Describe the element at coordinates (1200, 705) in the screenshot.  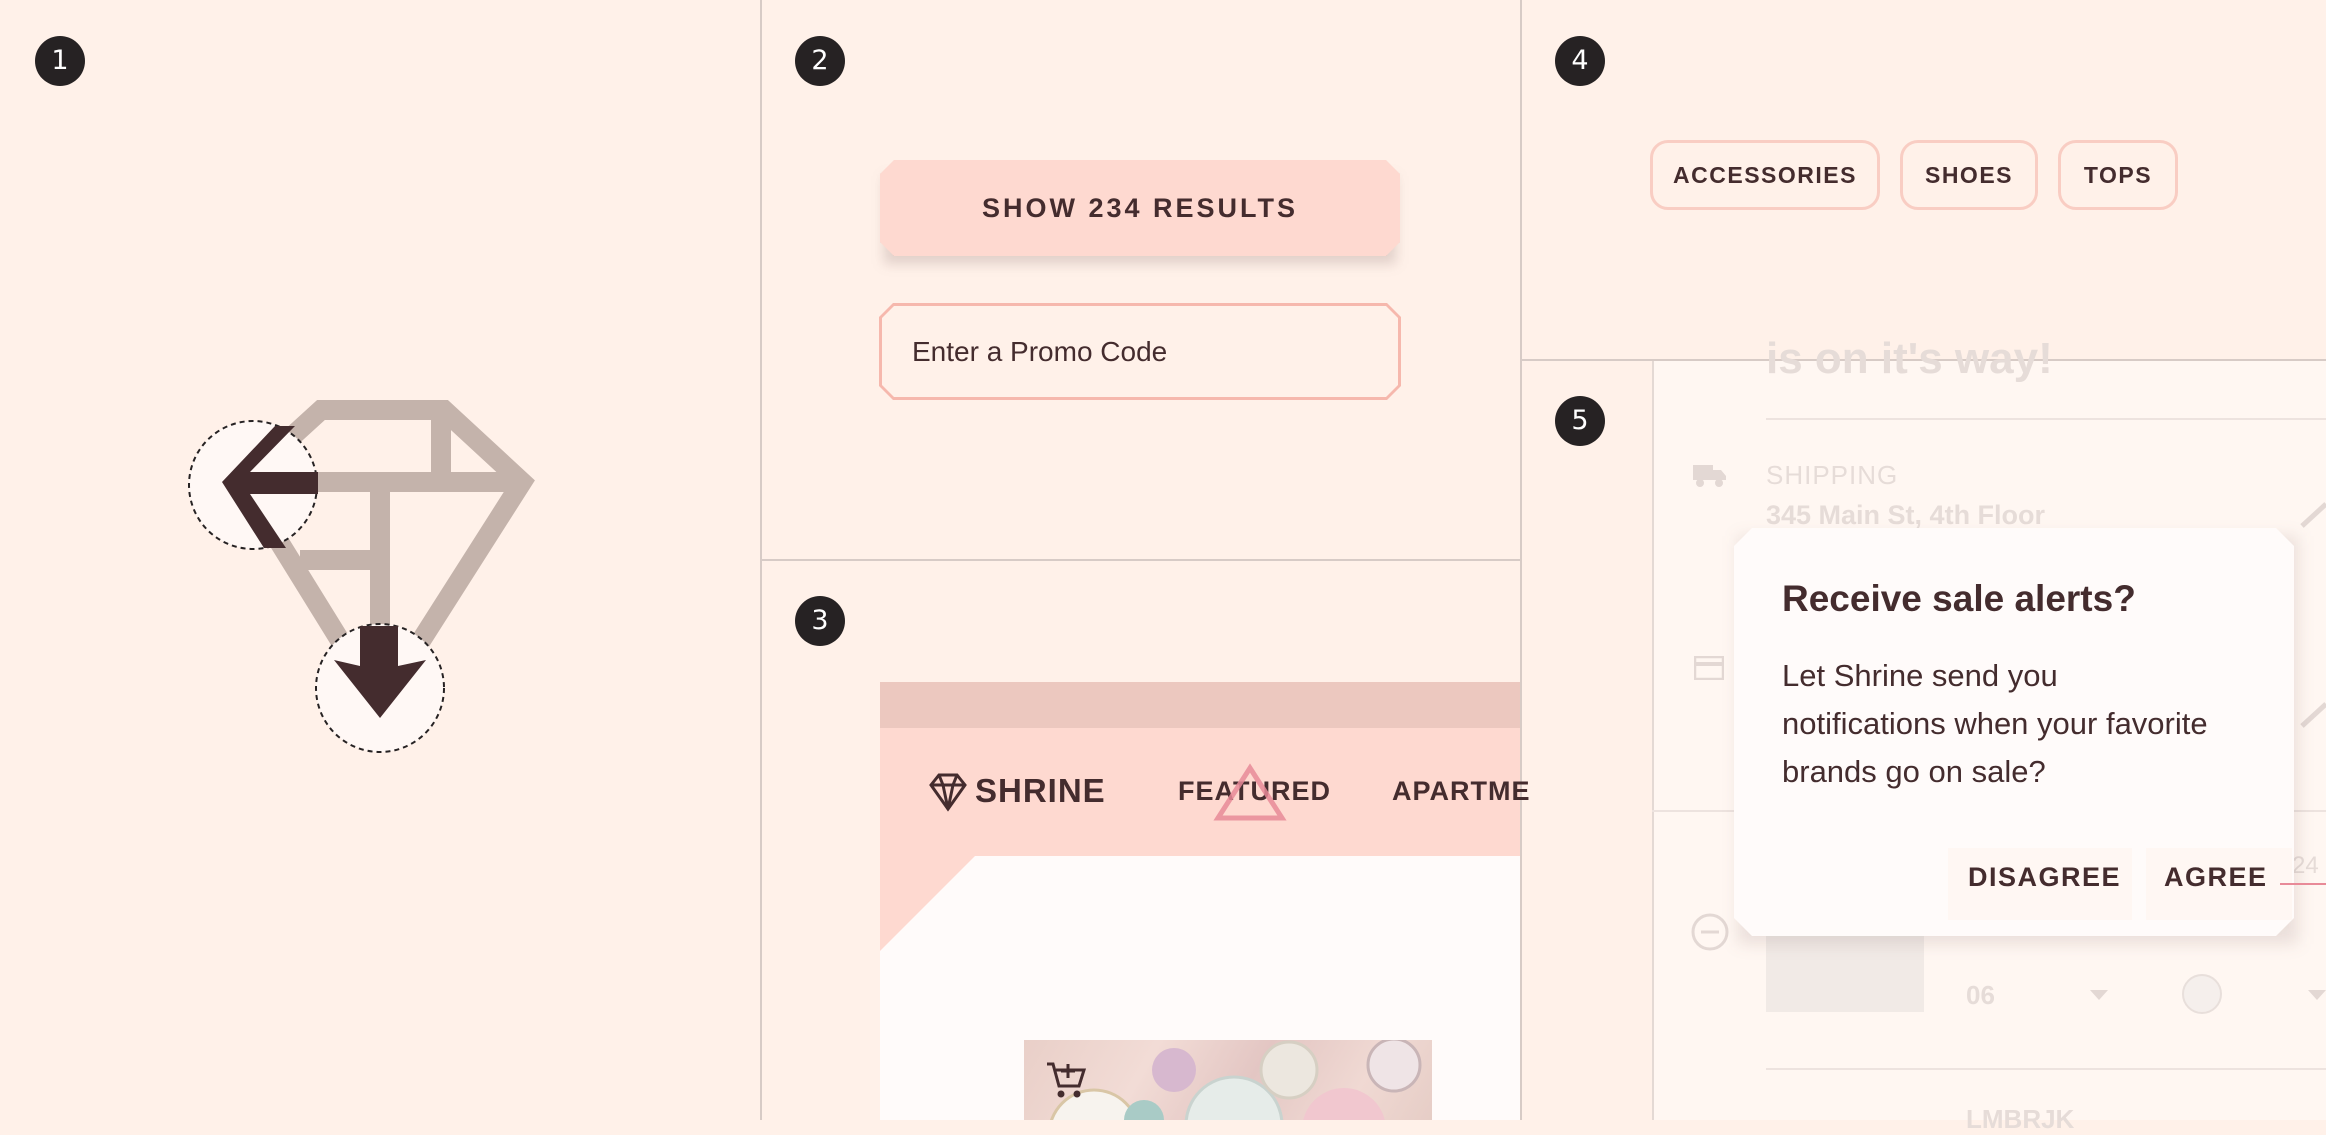
I see `app-status-strip` at that location.